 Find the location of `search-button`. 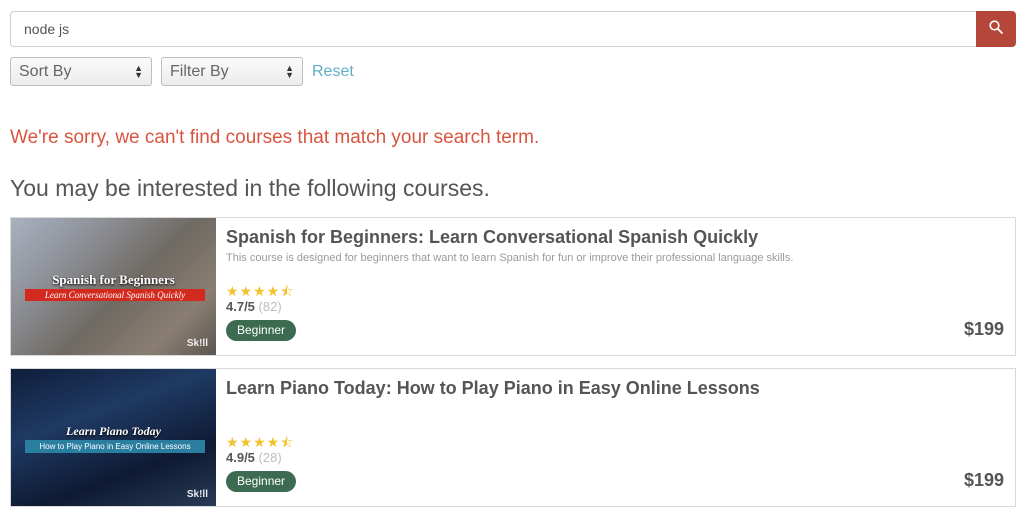

search-button is located at coordinates (996, 29).